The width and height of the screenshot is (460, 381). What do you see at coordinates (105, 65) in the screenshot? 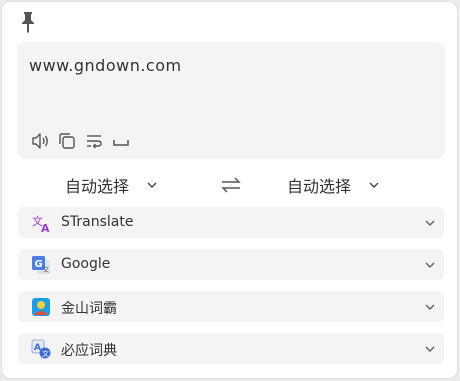
I see `source-text: www.gndown.com` at bounding box center [105, 65].